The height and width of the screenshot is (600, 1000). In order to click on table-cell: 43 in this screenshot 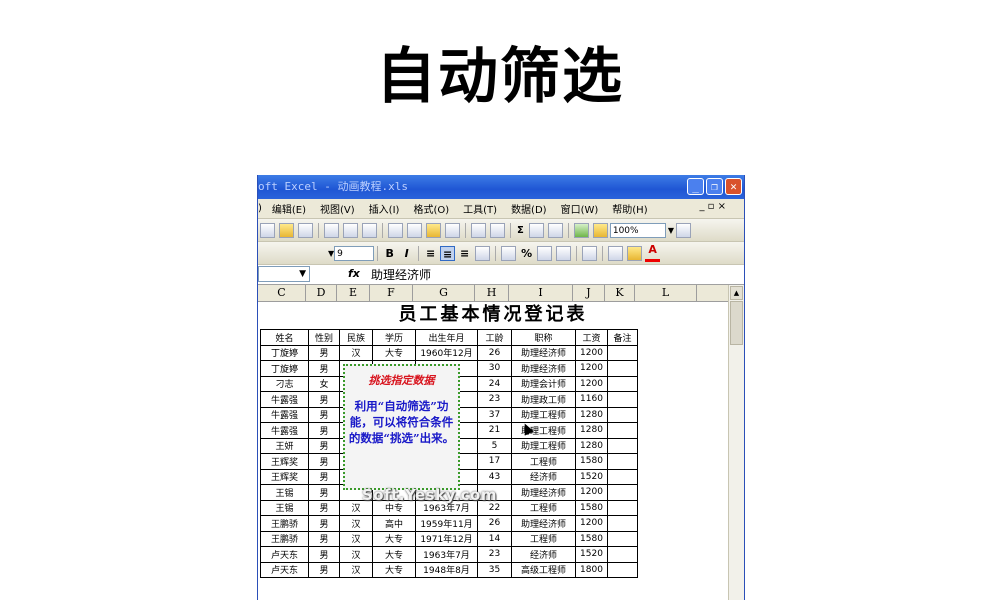, I will do `click(494, 476)`.